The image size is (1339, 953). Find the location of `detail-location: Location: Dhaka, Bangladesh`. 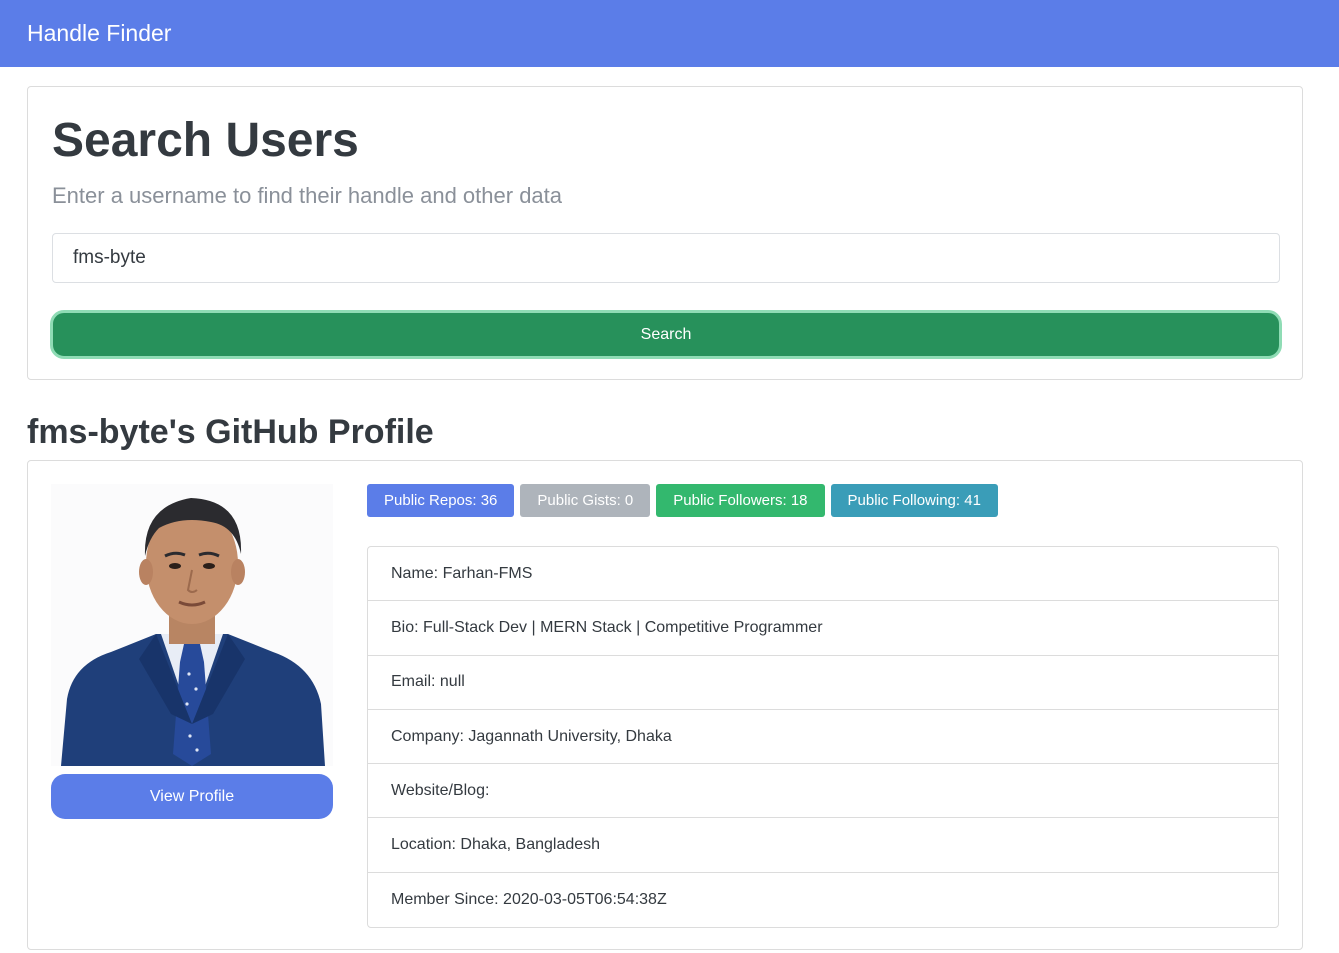

detail-location: Location: Dhaka, Bangladesh is located at coordinates (823, 845).